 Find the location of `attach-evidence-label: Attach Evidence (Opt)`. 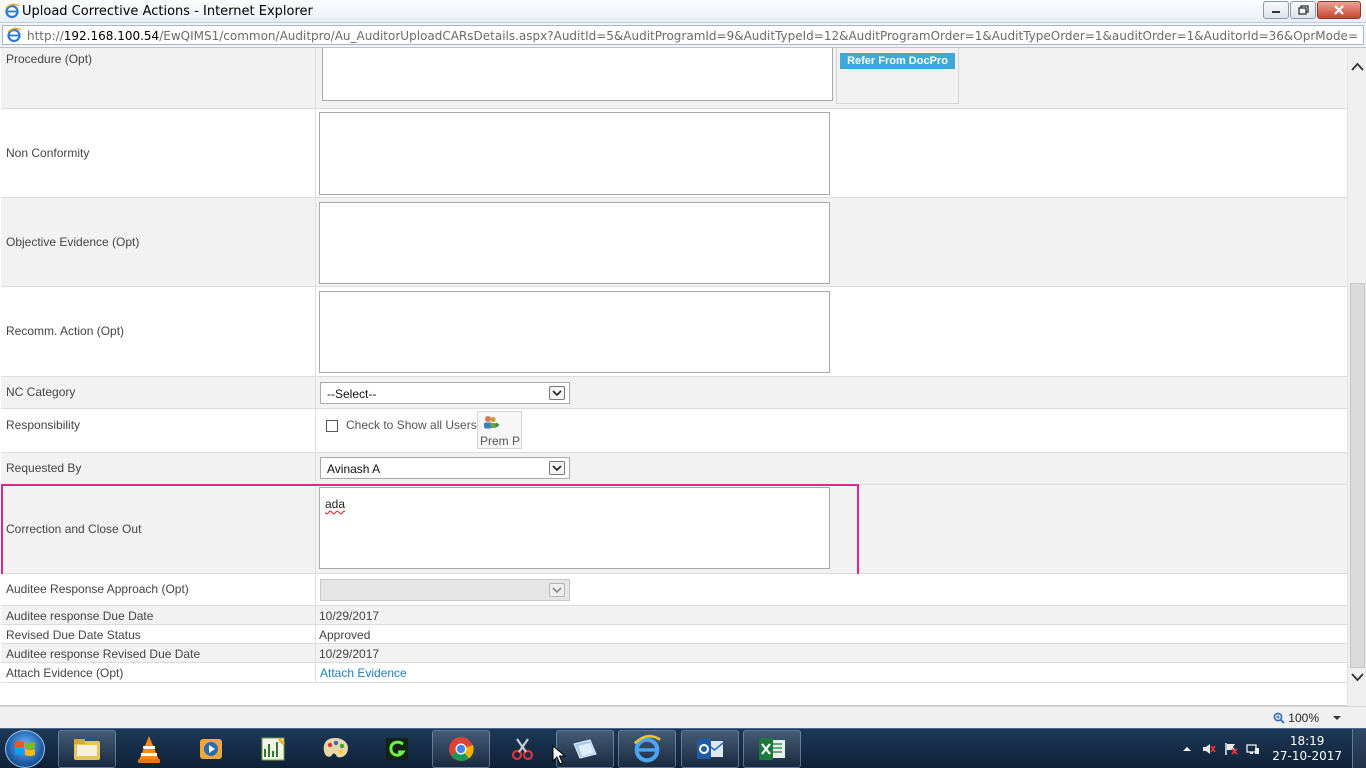

attach-evidence-label: Attach Evidence (Opt) is located at coordinates (65, 673).